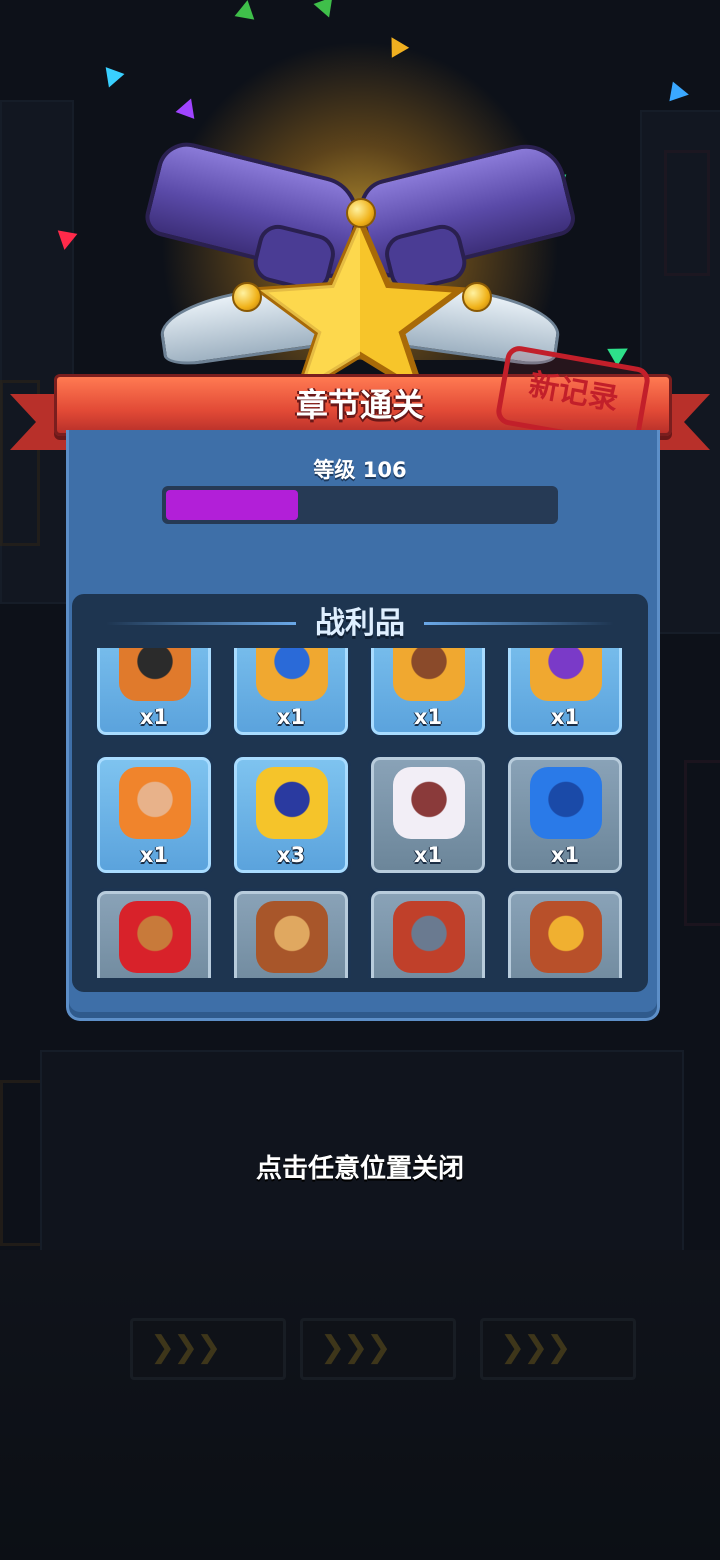 This screenshot has height=1560, width=720. What do you see at coordinates (359, 1169) in the screenshot?
I see `close-hint: 点击任意位置关闭` at bounding box center [359, 1169].